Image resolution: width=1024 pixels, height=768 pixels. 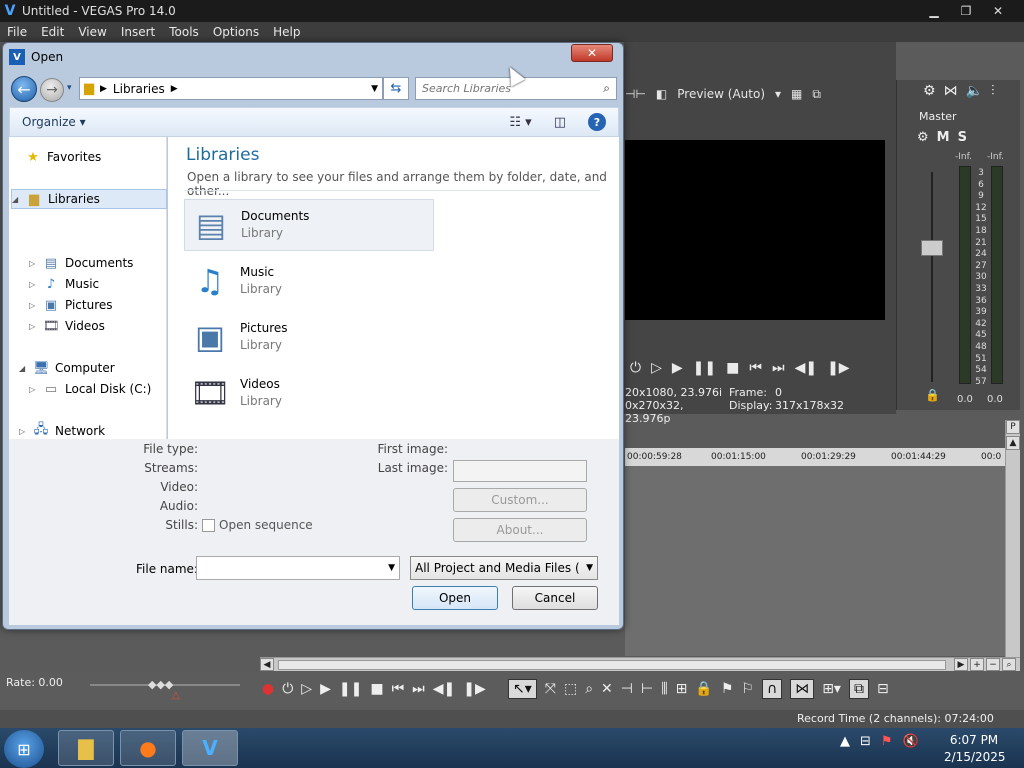 What do you see at coordinates (606, 88) in the screenshot?
I see `search-icon: ⌕` at bounding box center [606, 88].